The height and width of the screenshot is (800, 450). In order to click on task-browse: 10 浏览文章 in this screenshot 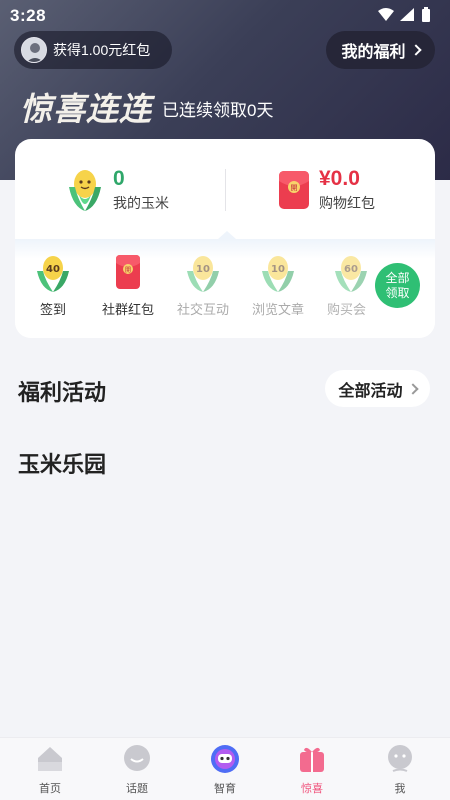, I will do `click(278, 285)`.